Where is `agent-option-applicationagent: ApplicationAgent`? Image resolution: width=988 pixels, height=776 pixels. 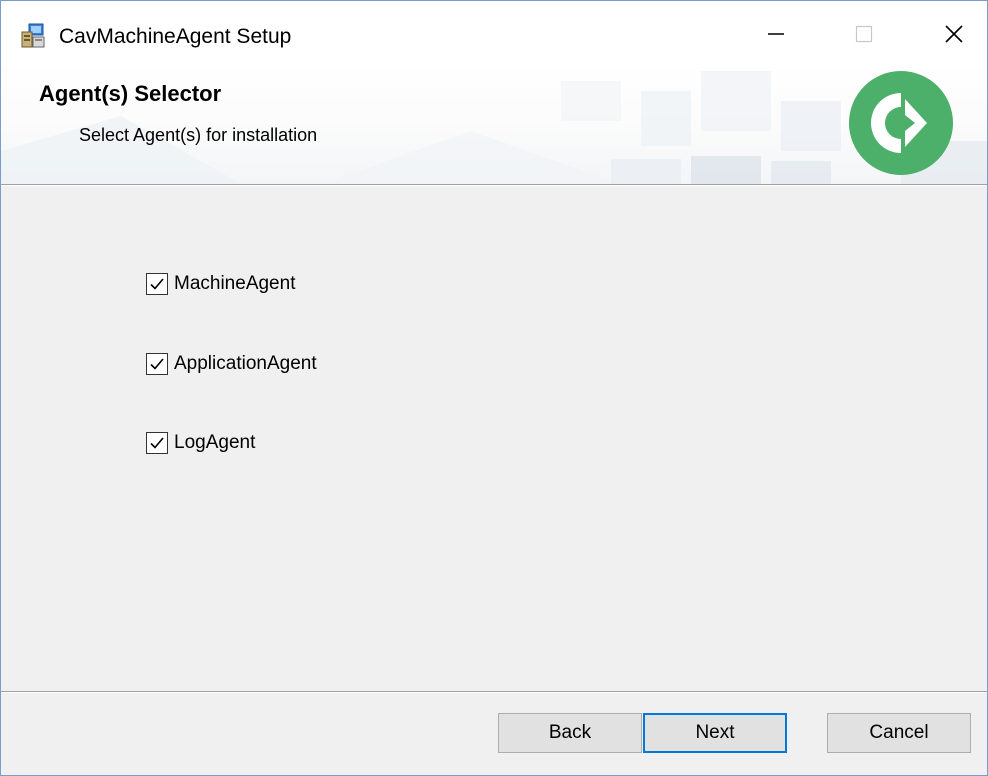 agent-option-applicationagent: ApplicationAgent is located at coordinates (231, 364).